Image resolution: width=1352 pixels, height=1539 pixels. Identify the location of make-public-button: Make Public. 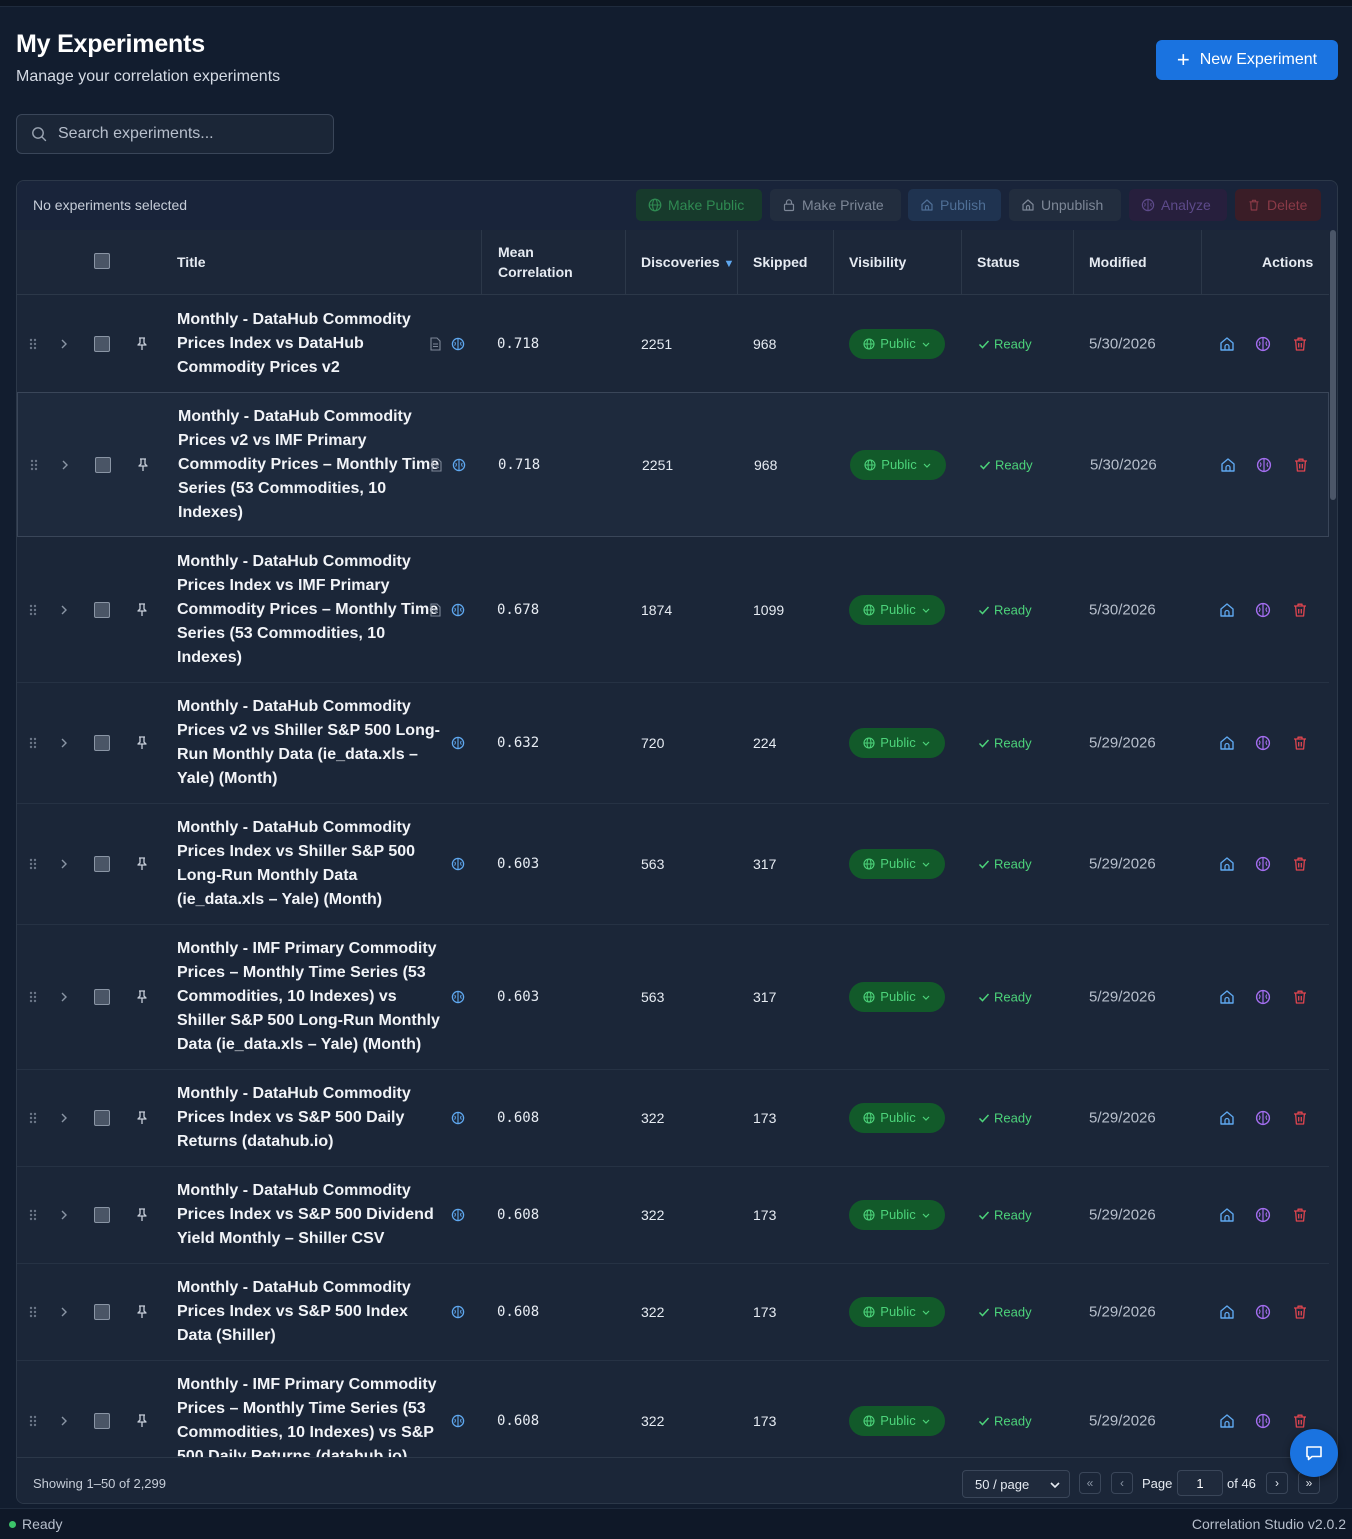
(699, 205).